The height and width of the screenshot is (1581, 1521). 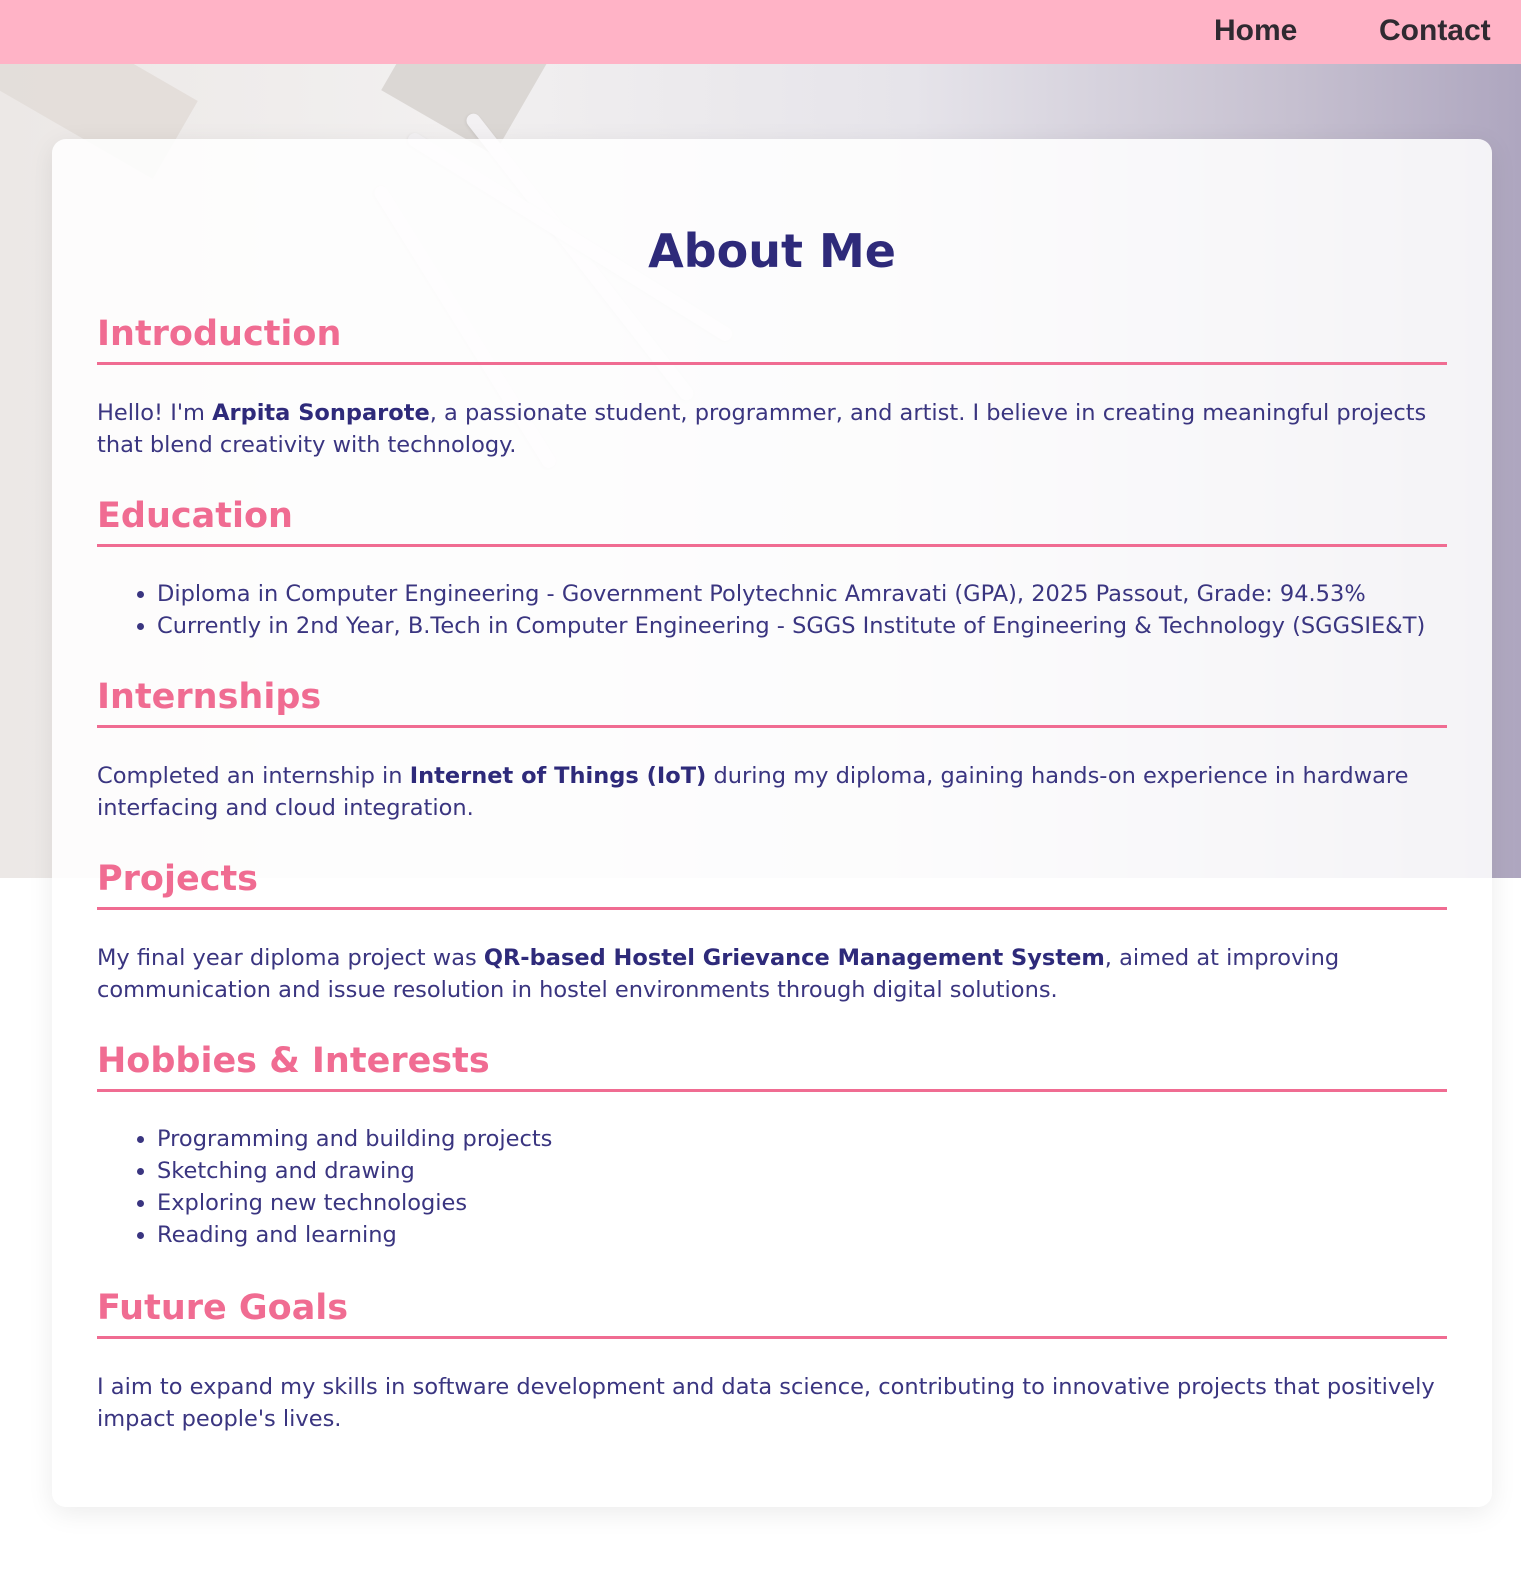 What do you see at coordinates (772, 521) in the screenshot?
I see `section-heading-education: Education` at bounding box center [772, 521].